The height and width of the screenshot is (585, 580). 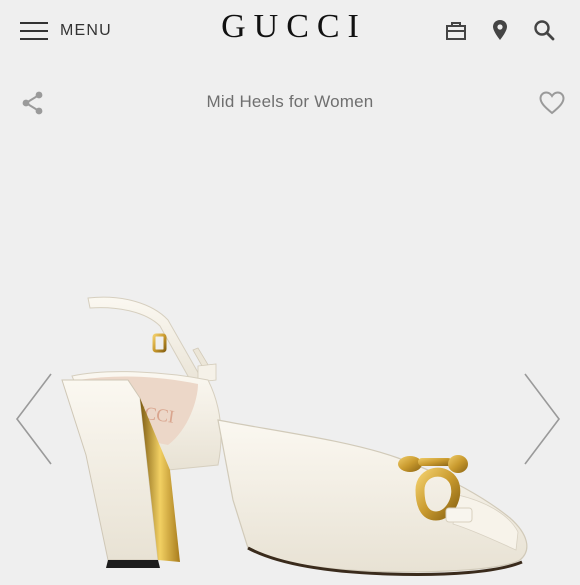 I want to click on search-icon, so click(x=544, y=30).